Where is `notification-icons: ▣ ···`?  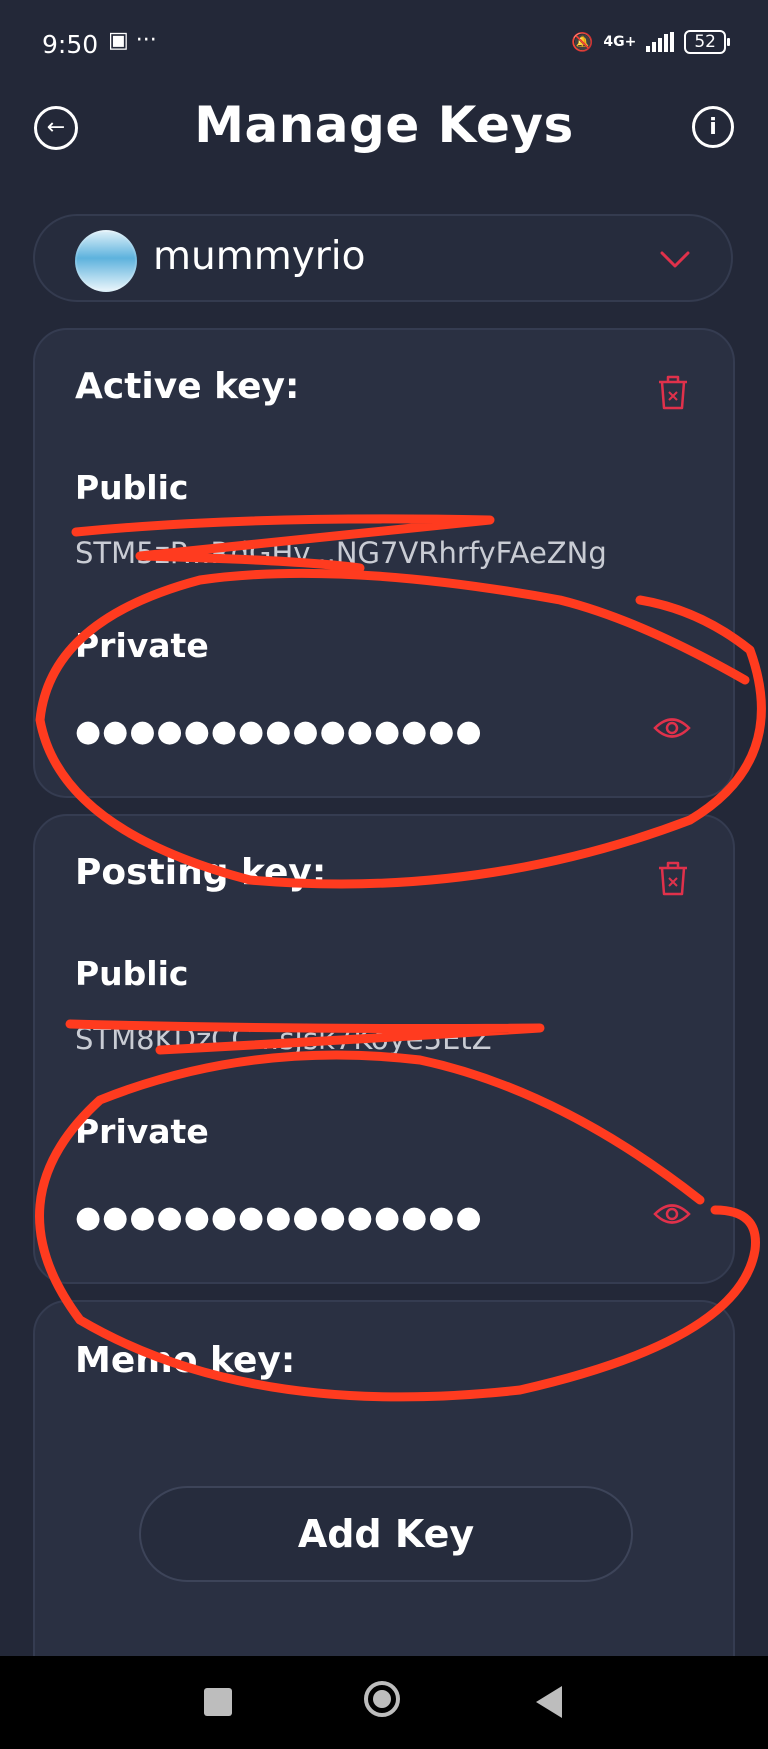
notification-icons: ▣ ··· is located at coordinates (132, 40).